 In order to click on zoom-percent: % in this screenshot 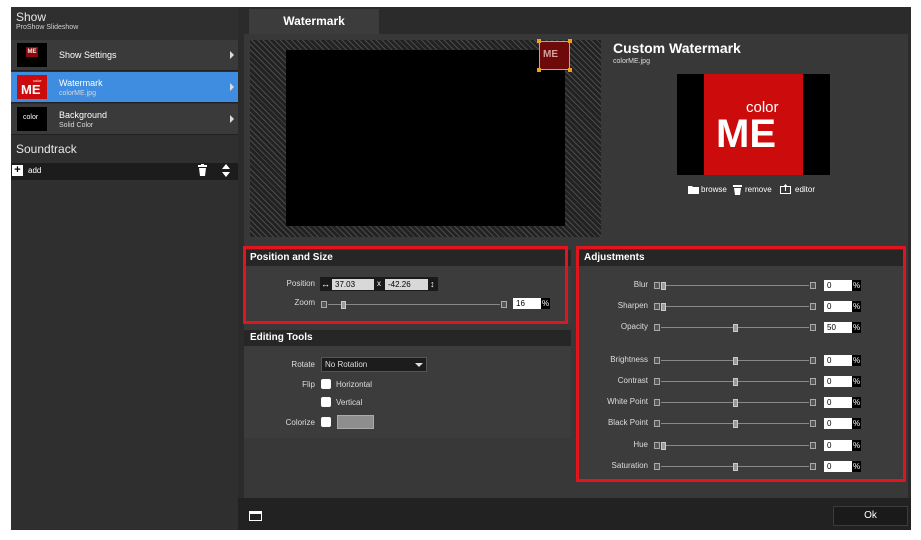, I will do `click(545, 303)`.